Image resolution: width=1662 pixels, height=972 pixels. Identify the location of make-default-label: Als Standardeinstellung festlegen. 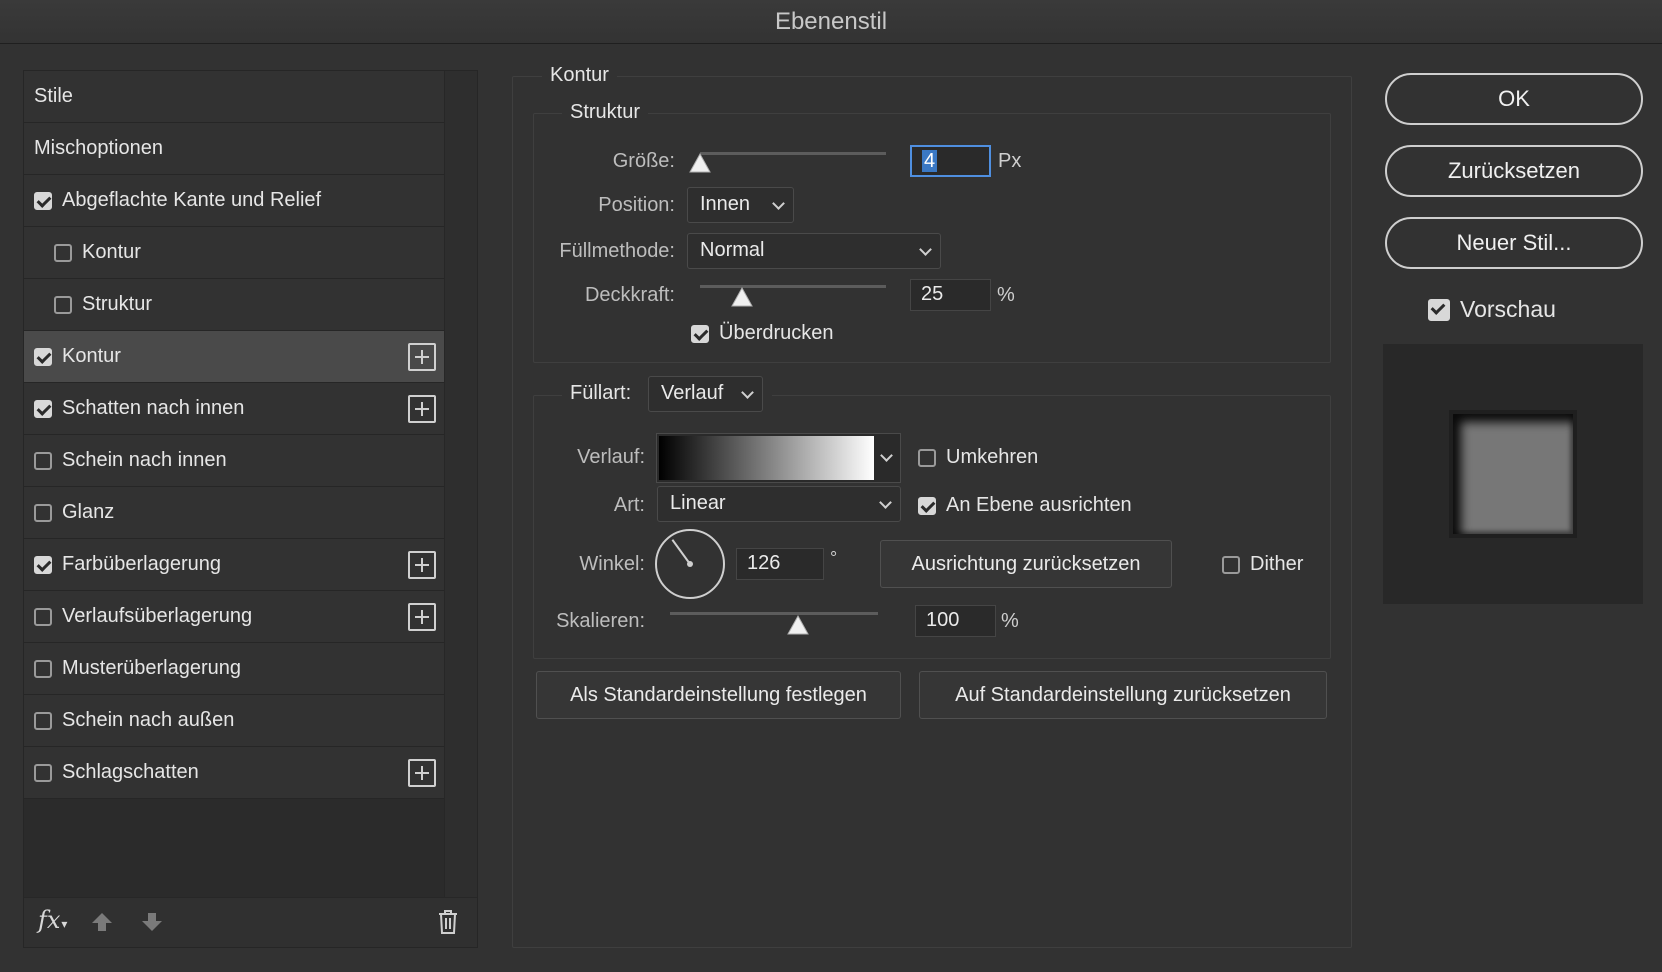
(718, 694).